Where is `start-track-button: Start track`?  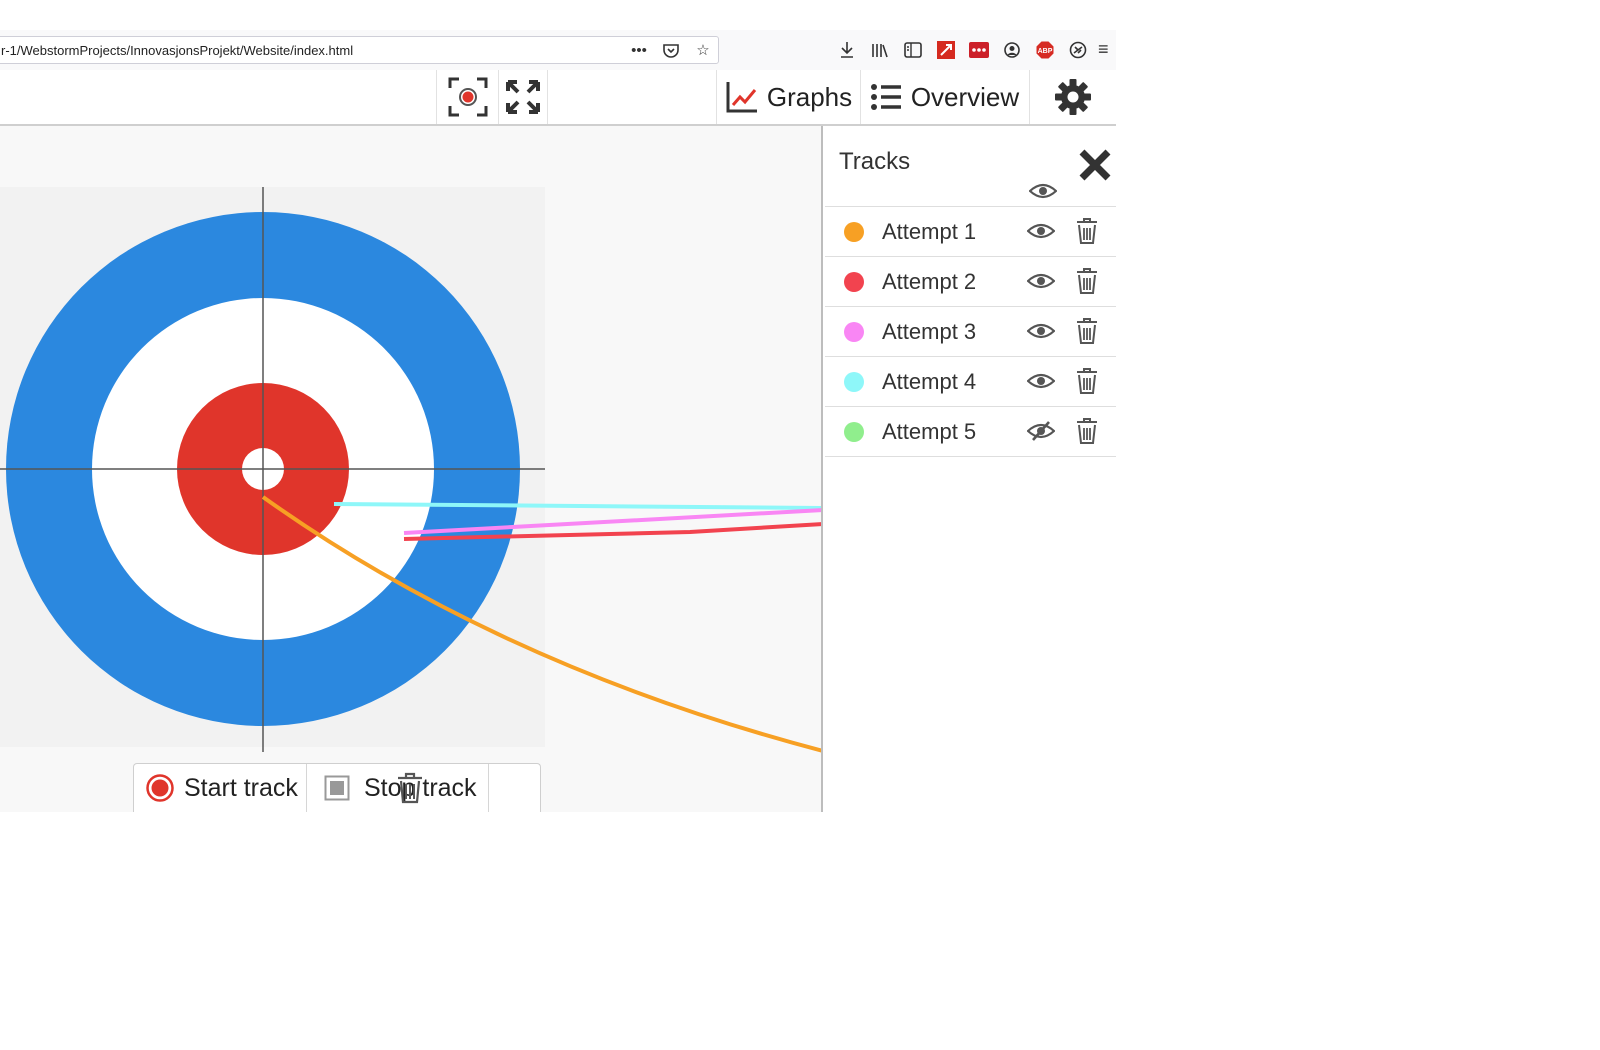 start-track-button: Start track is located at coordinates (220, 788).